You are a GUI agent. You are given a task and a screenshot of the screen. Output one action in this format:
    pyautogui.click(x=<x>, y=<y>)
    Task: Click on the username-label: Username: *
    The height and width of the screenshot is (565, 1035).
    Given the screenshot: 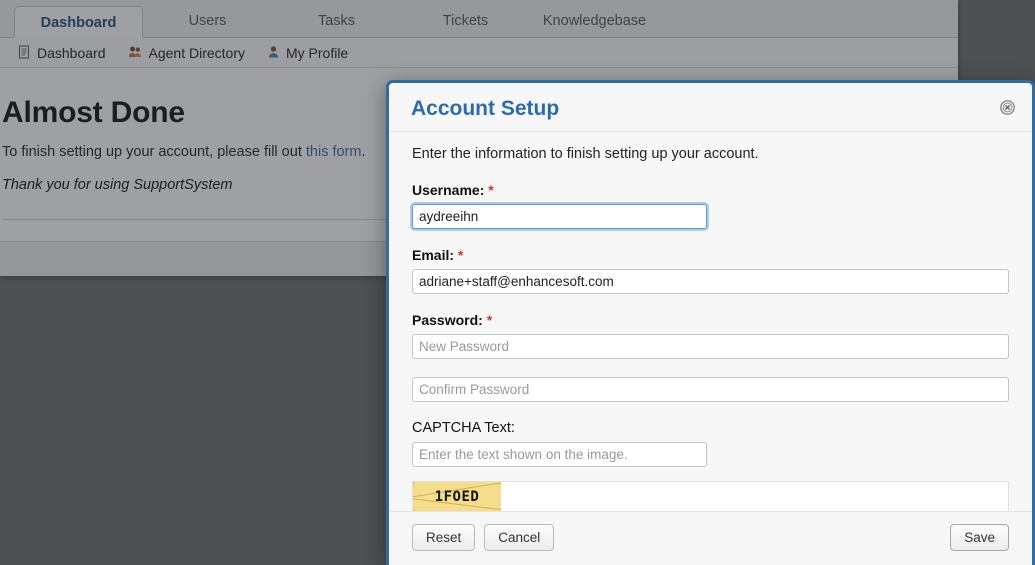 What is the action you would take?
    pyautogui.click(x=710, y=190)
    